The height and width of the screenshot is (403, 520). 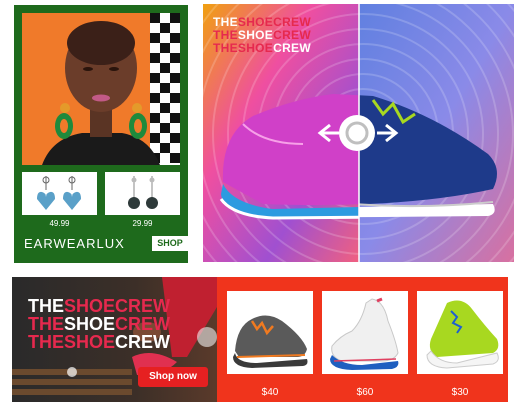 I want to click on model-photo, so click(x=101, y=89).